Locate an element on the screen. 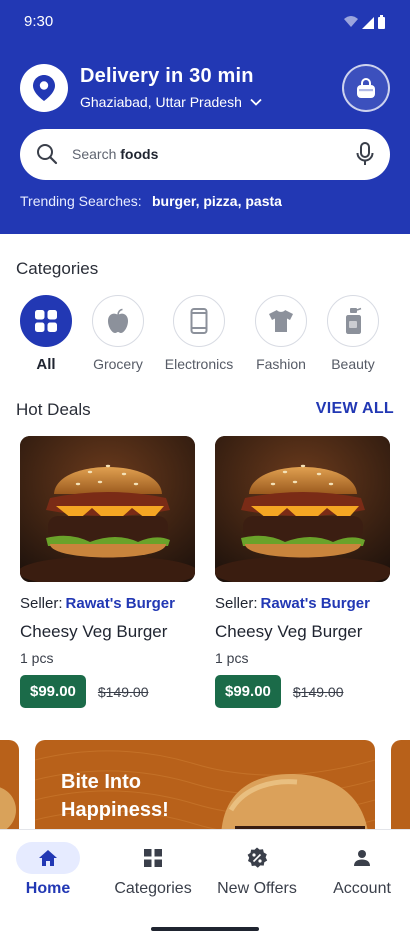 The width and height of the screenshot is (410, 941). promo-banner: Bite Into Happiness! is located at coordinates (205, 790).